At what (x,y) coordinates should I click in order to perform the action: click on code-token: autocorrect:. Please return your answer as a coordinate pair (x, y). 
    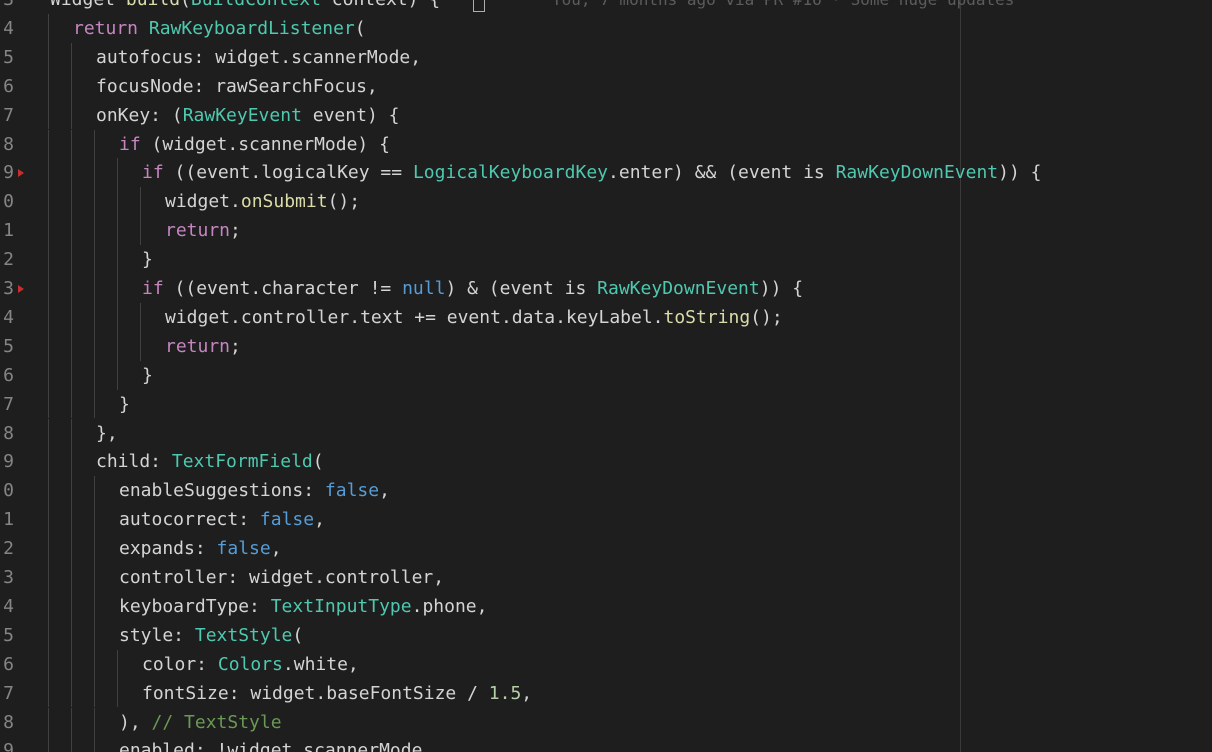
    Looking at the image, I should click on (189, 520).